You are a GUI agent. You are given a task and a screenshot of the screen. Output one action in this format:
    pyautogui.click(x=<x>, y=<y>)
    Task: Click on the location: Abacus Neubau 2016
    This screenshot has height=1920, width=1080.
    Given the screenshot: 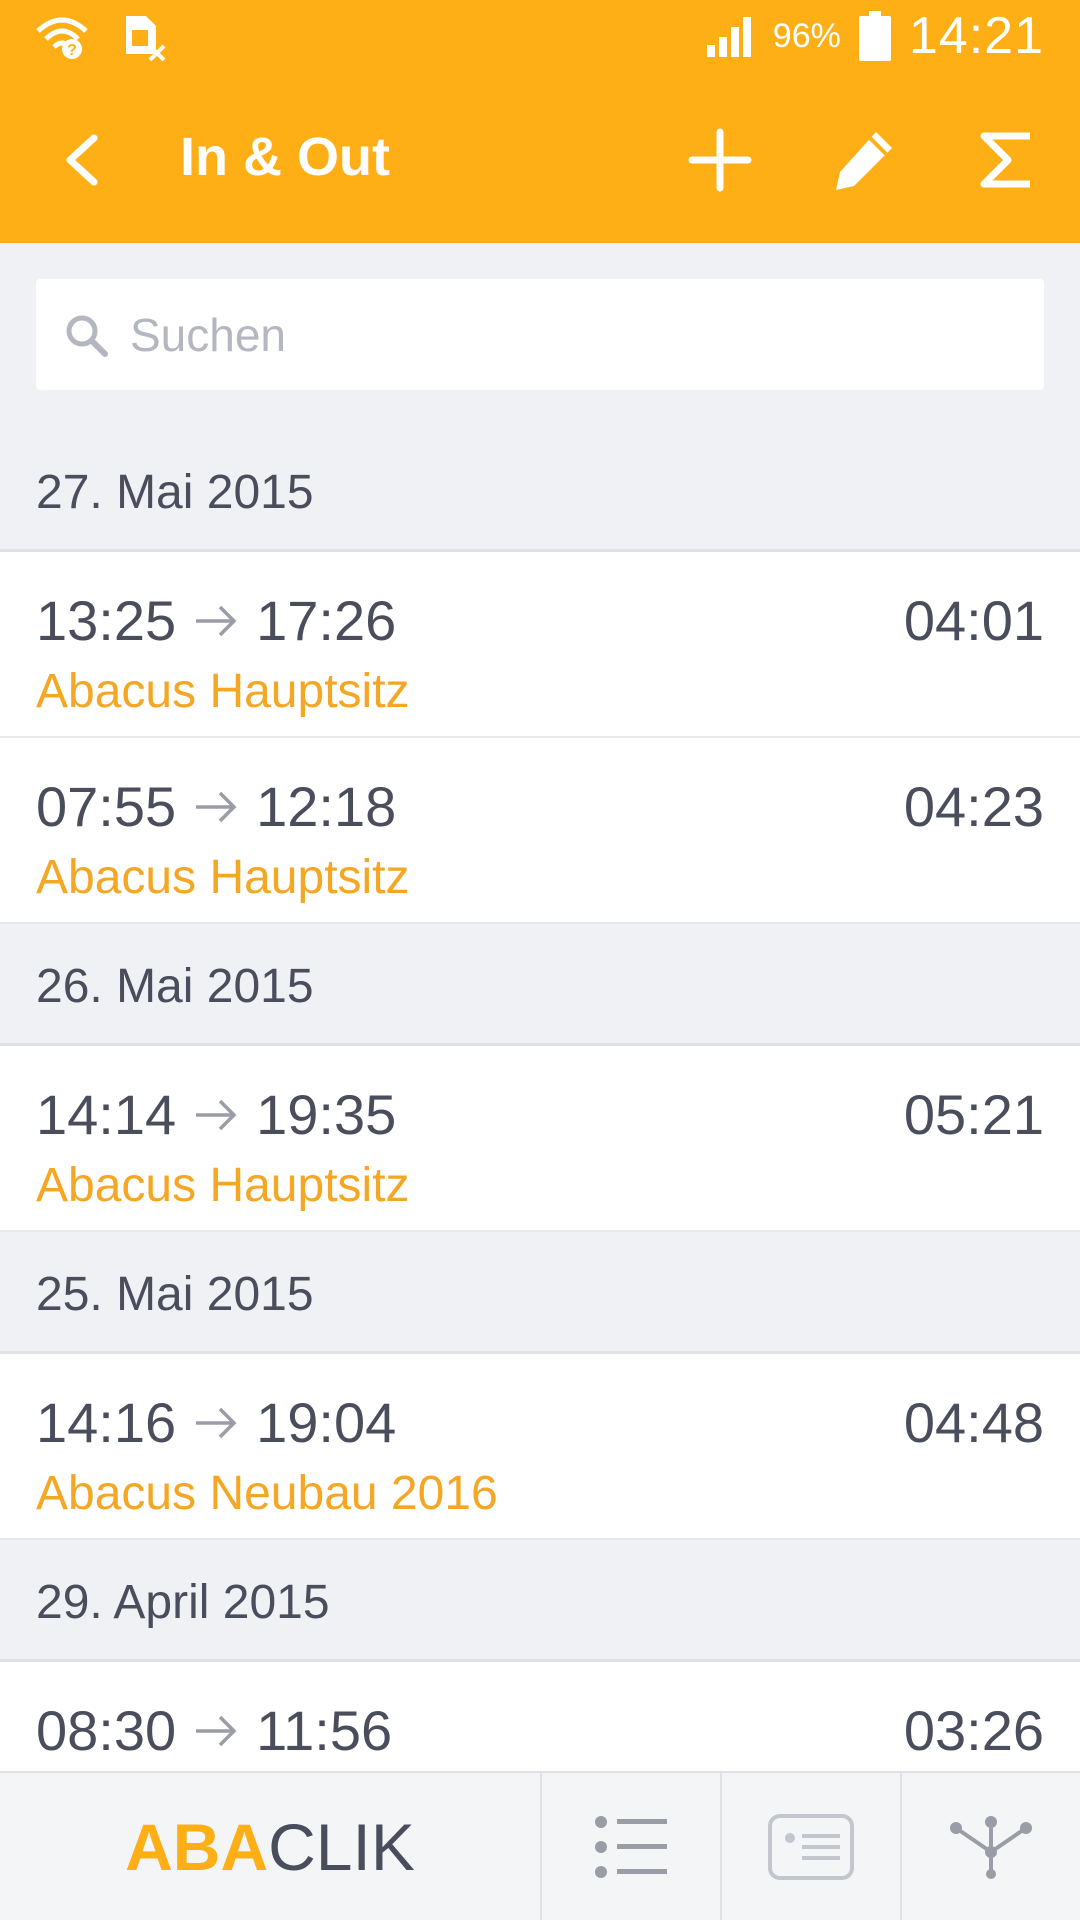 What is the action you would take?
    pyautogui.click(x=267, y=1493)
    